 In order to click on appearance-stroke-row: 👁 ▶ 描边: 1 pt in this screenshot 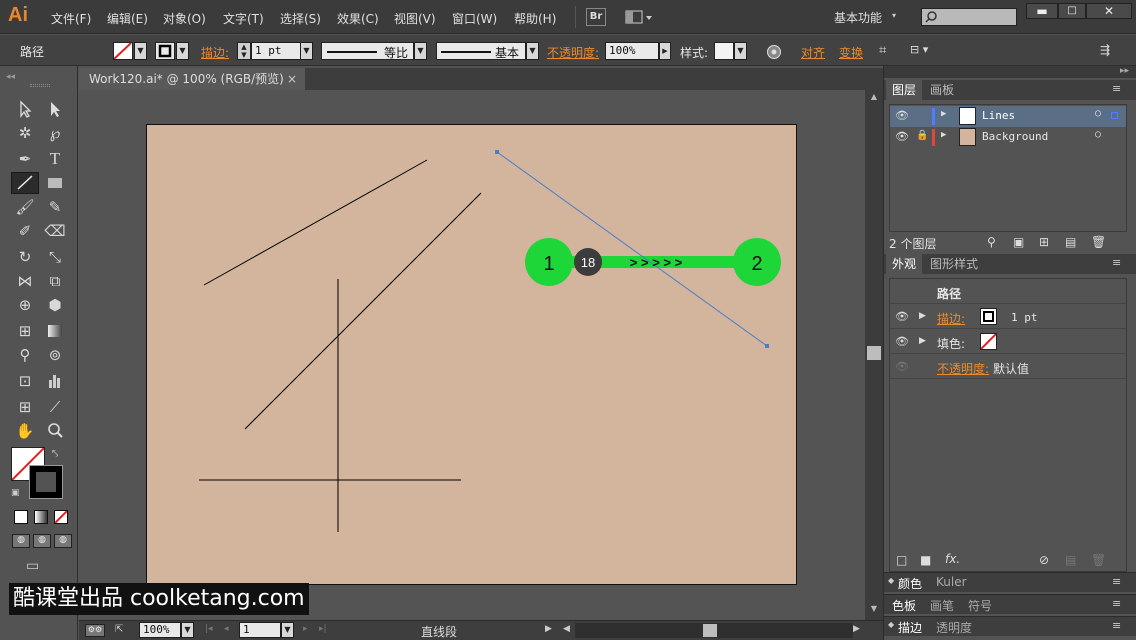, I will do `click(1008, 317)`.